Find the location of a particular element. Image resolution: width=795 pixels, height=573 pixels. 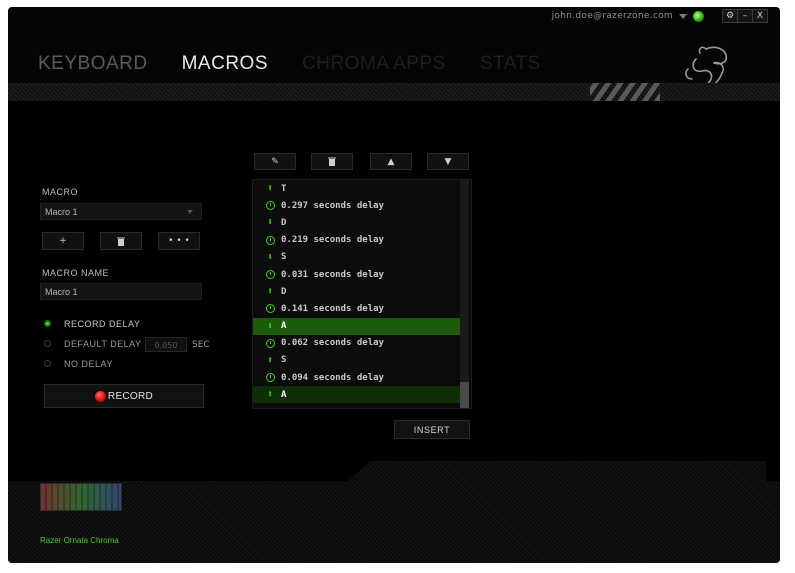

window-controls: ⚙ – X is located at coordinates (745, 16).